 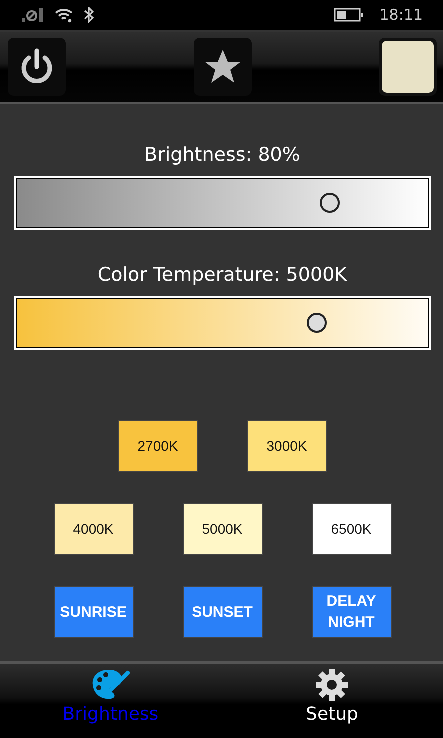 I want to click on color-swatch-button, so click(x=408, y=67).